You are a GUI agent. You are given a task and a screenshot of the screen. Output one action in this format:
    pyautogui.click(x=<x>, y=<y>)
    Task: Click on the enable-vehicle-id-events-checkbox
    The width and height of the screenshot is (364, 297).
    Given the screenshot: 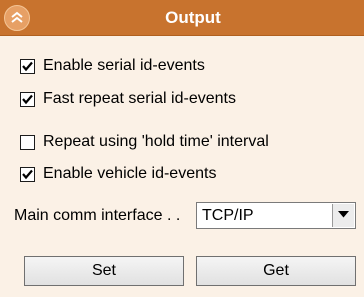 What is the action you would take?
    pyautogui.click(x=27, y=174)
    